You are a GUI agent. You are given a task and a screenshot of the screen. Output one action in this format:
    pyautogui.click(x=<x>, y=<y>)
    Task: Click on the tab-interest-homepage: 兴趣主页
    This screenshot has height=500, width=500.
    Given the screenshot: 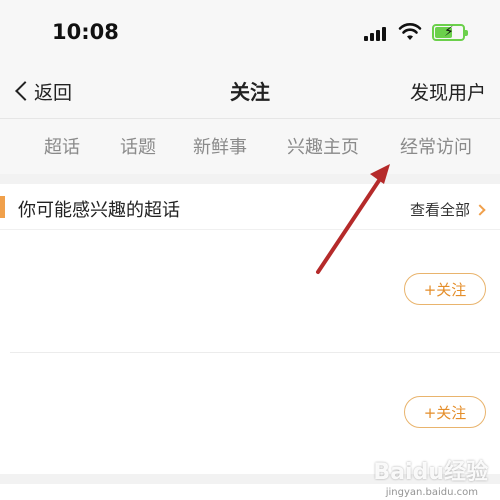 What is the action you would take?
    pyautogui.click(x=323, y=146)
    